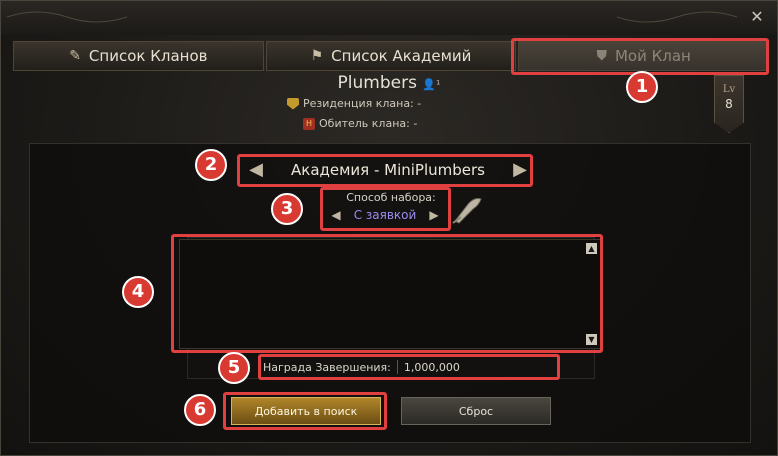 The height and width of the screenshot is (456, 778). What do you see at coordinates (757, 17) in the screenshot?
I see `close-icon: ✕` at bounding box center [757, 17].